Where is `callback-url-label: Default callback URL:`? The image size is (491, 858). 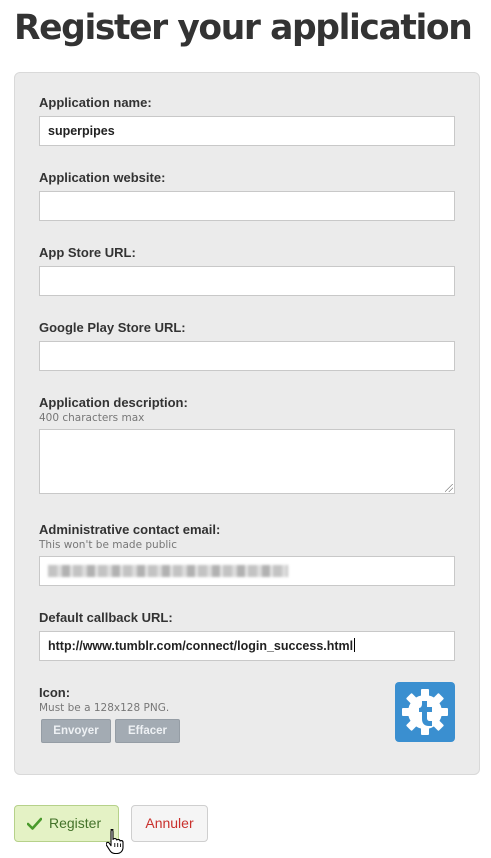 callback-url-label: Default callback URL: is located at coordinates (106, 617).